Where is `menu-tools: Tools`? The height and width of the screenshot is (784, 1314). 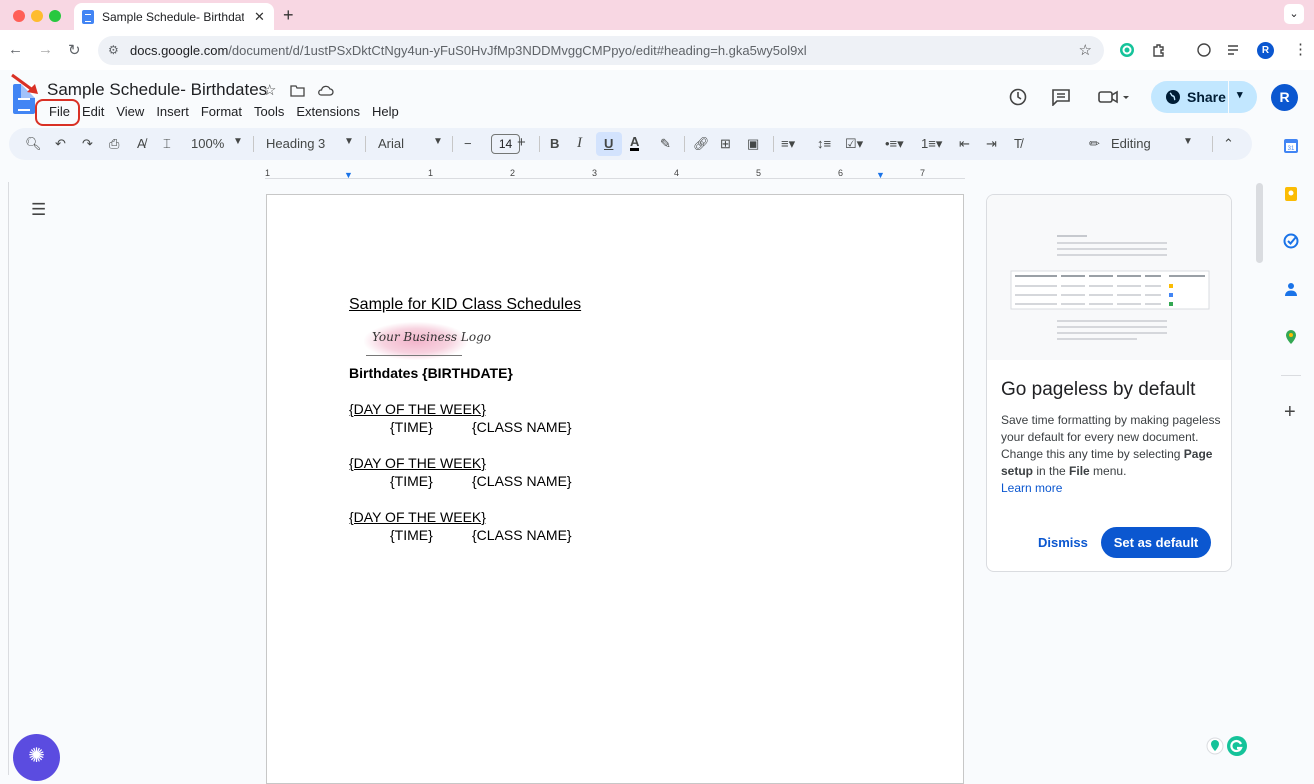
menu-tools: Tools is located at coordinates (269, 111).